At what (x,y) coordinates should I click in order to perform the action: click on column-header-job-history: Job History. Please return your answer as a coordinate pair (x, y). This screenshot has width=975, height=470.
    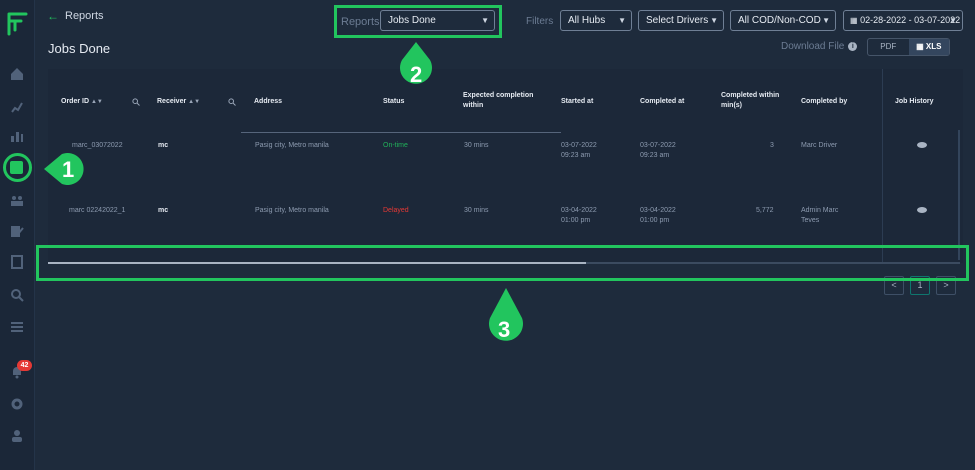
    Looking at the image, I should click on (914, 102).